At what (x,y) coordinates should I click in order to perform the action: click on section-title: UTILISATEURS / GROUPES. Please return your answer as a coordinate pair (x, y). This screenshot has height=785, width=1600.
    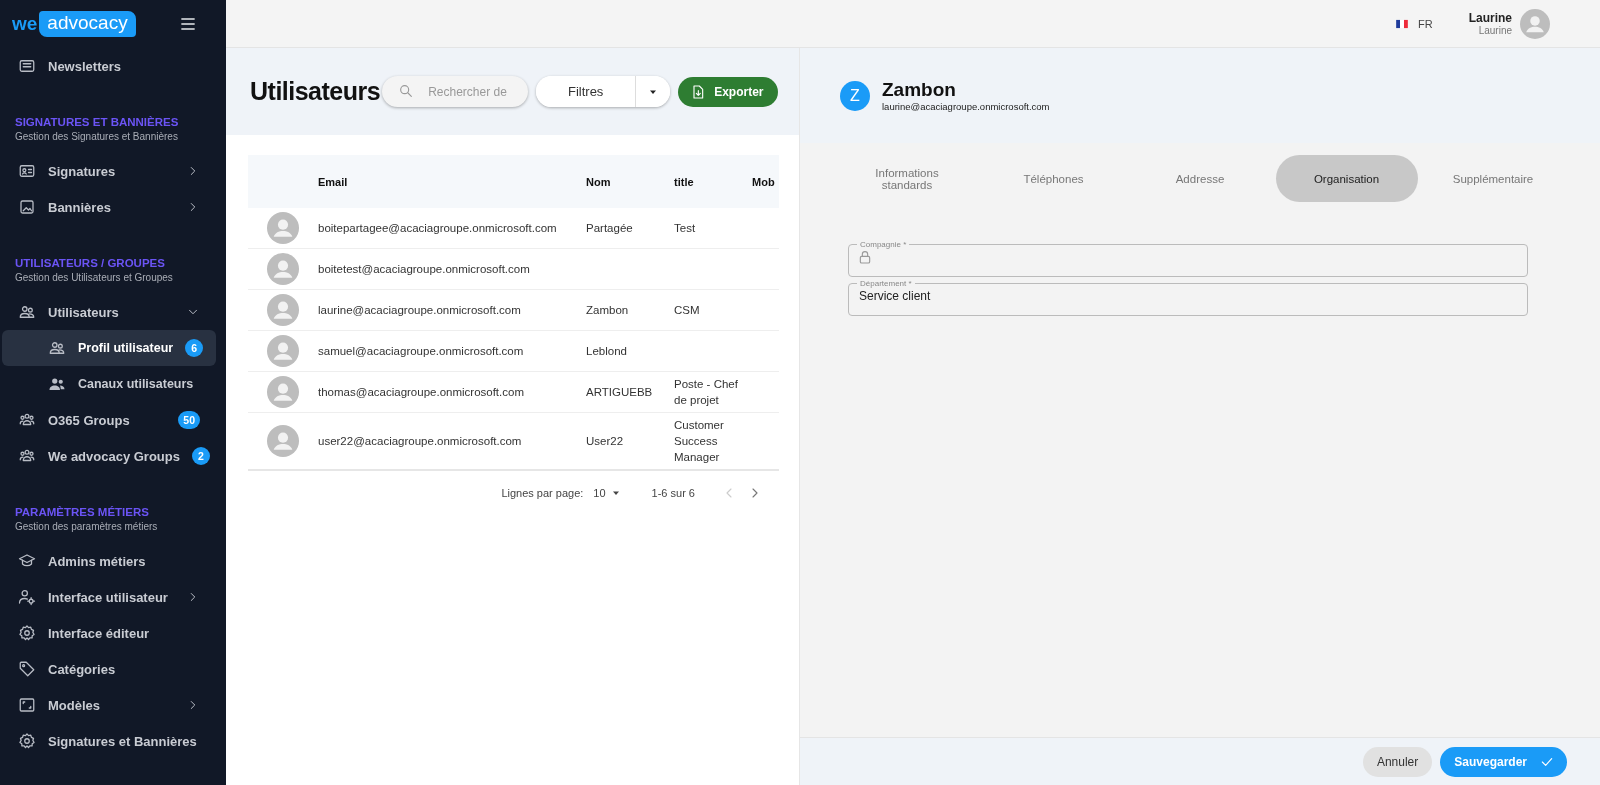
    Looking at the image, I should click on (90, 263).